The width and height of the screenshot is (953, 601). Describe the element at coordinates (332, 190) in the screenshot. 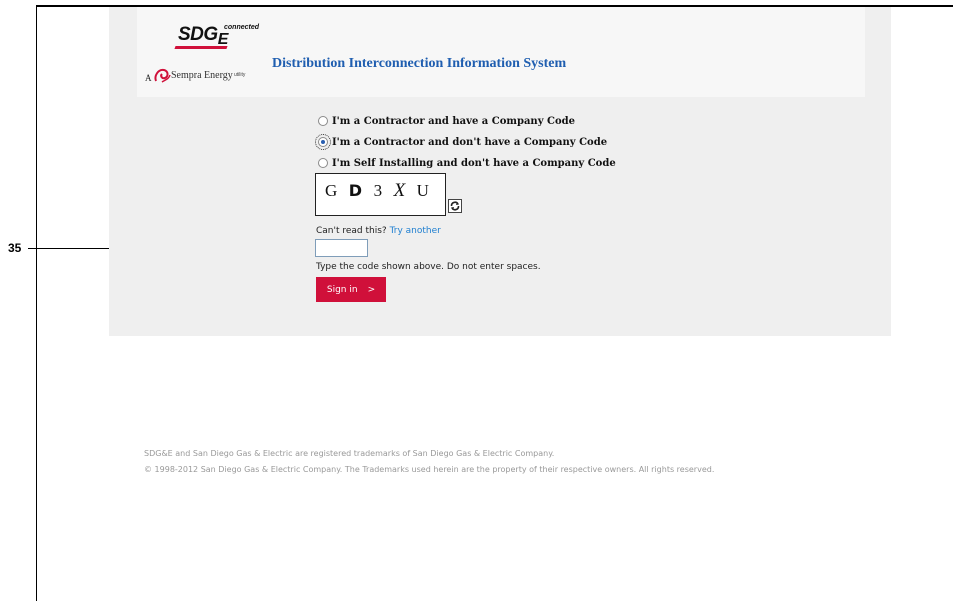

I see `captcha-char: G` at that location.